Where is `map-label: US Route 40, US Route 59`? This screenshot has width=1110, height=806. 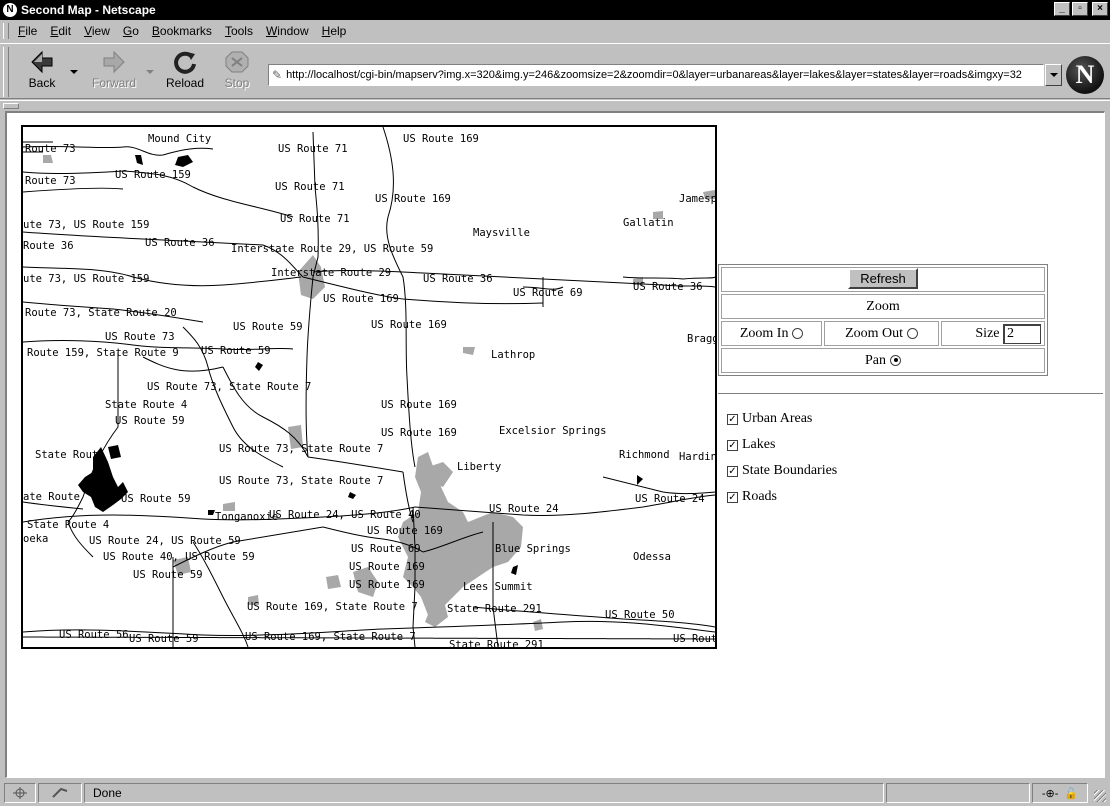 map-label: US Route 40, US Route 59 is located at coordinates (179, 557).